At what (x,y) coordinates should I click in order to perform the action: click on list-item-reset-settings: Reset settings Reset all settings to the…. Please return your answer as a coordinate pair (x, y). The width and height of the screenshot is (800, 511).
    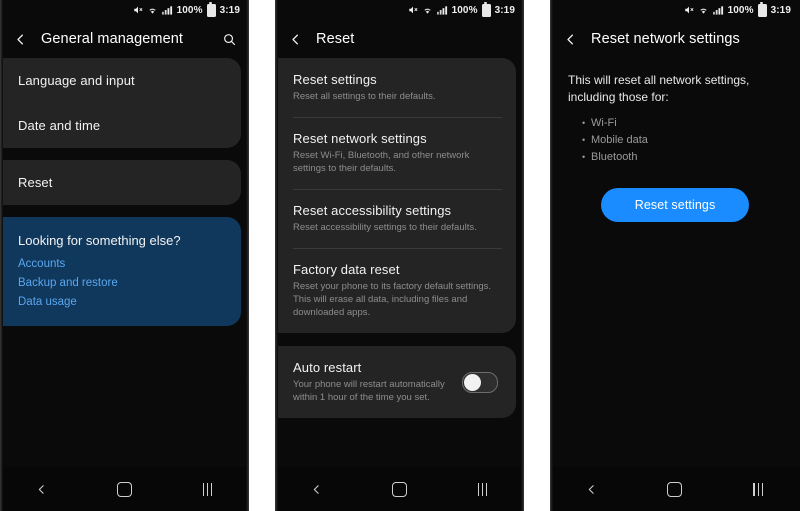
    Looking at the image, I should click on (404, 87).